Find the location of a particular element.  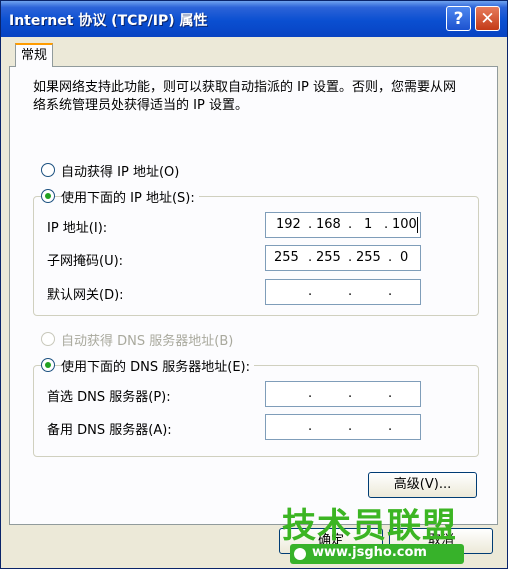

default-gateway-label: 默认网关(D): is located at coordinates (85, 295).